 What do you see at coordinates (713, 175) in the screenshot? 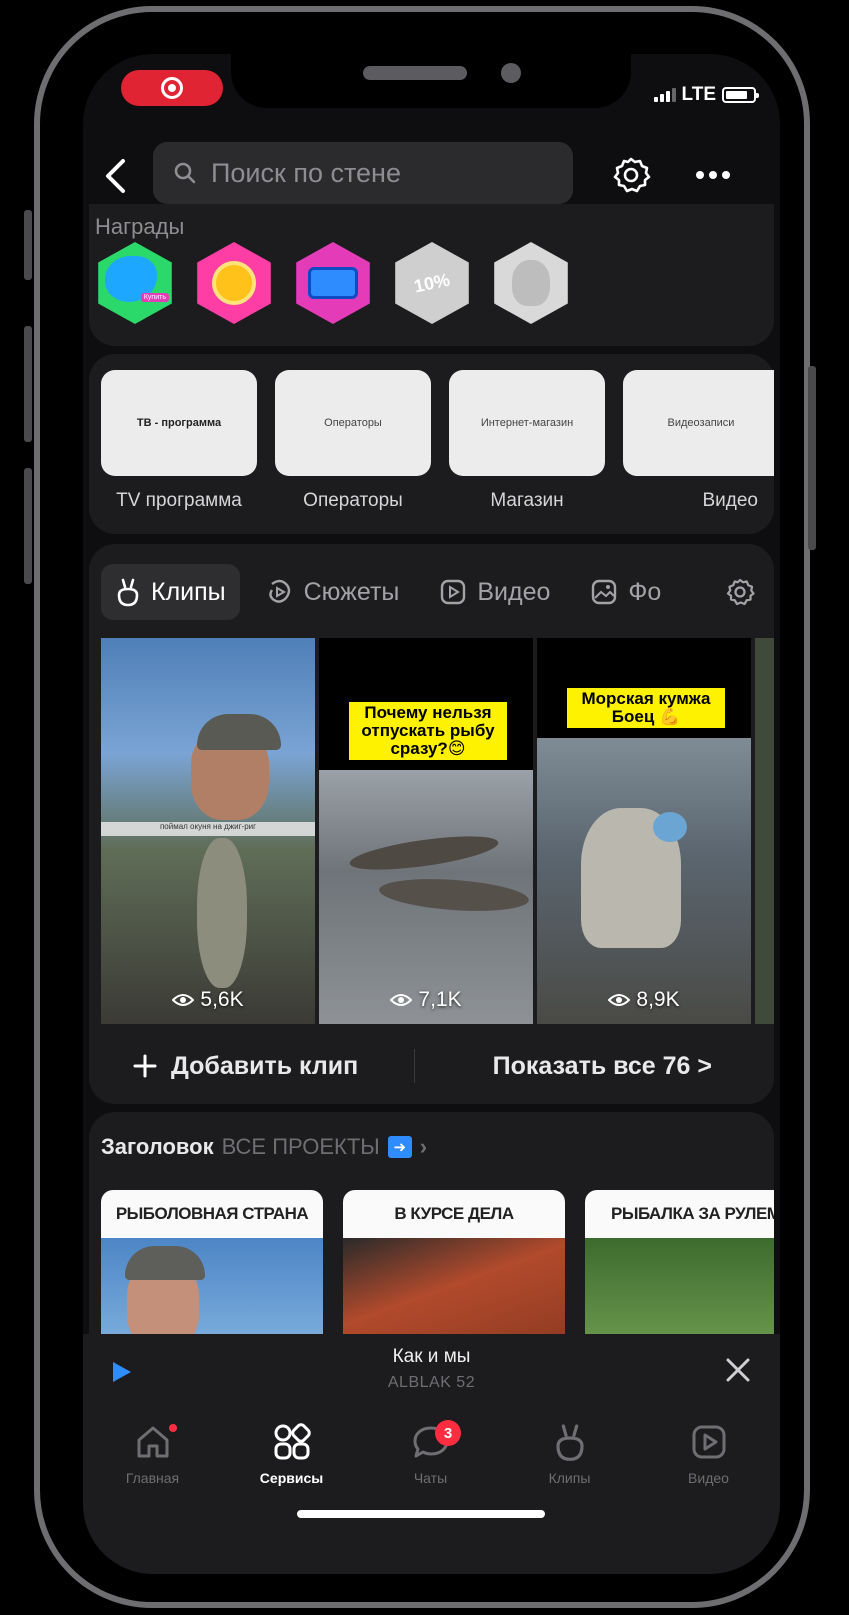
I see `more-button` at bounding box center [713, 175].